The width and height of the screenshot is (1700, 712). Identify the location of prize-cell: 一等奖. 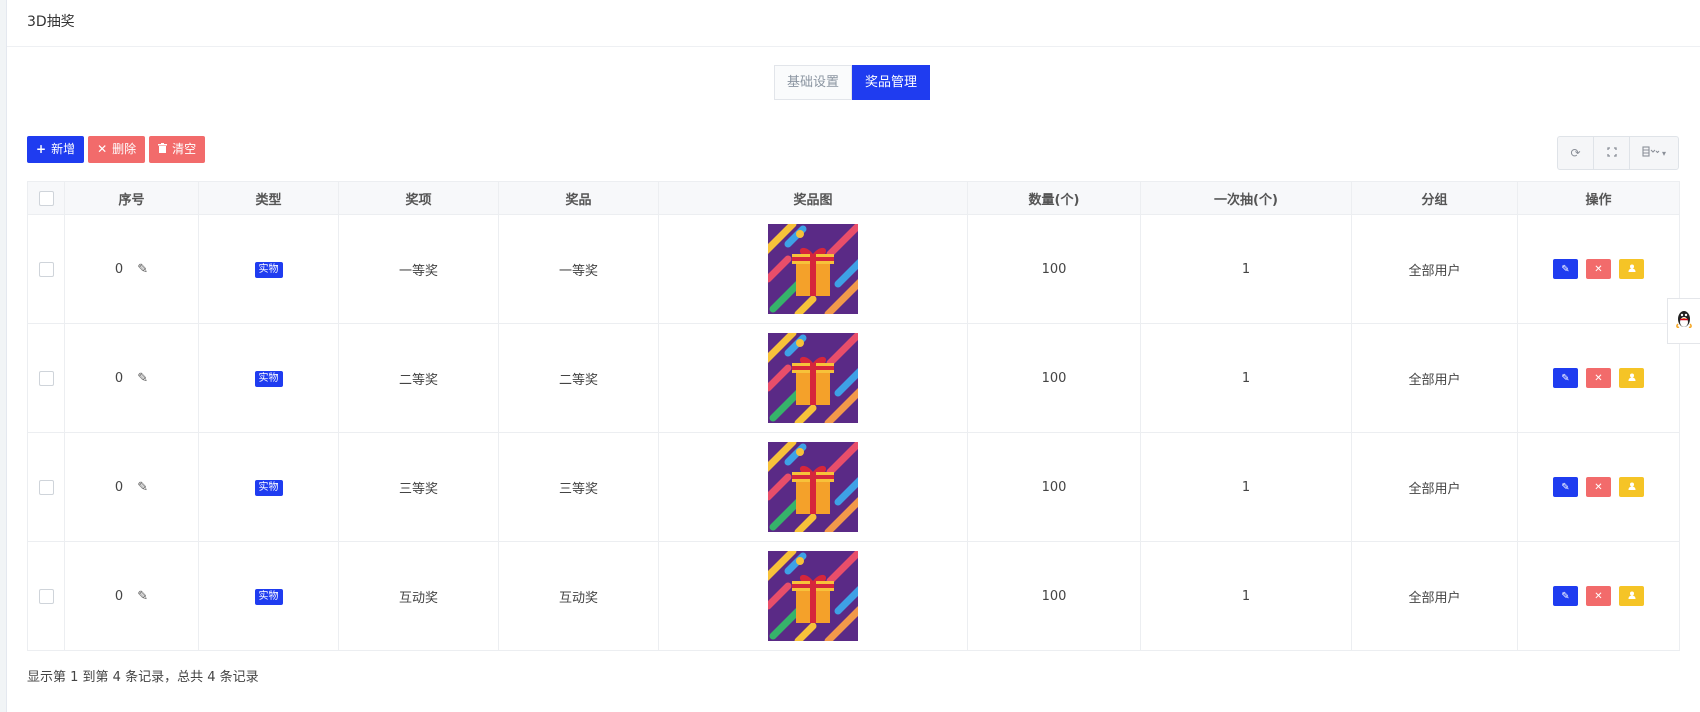
(578, 269).